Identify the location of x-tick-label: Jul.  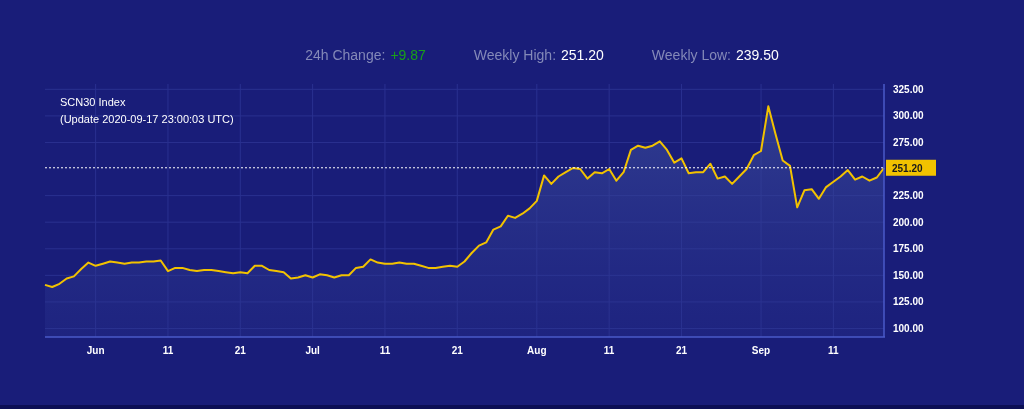
(312, 350).